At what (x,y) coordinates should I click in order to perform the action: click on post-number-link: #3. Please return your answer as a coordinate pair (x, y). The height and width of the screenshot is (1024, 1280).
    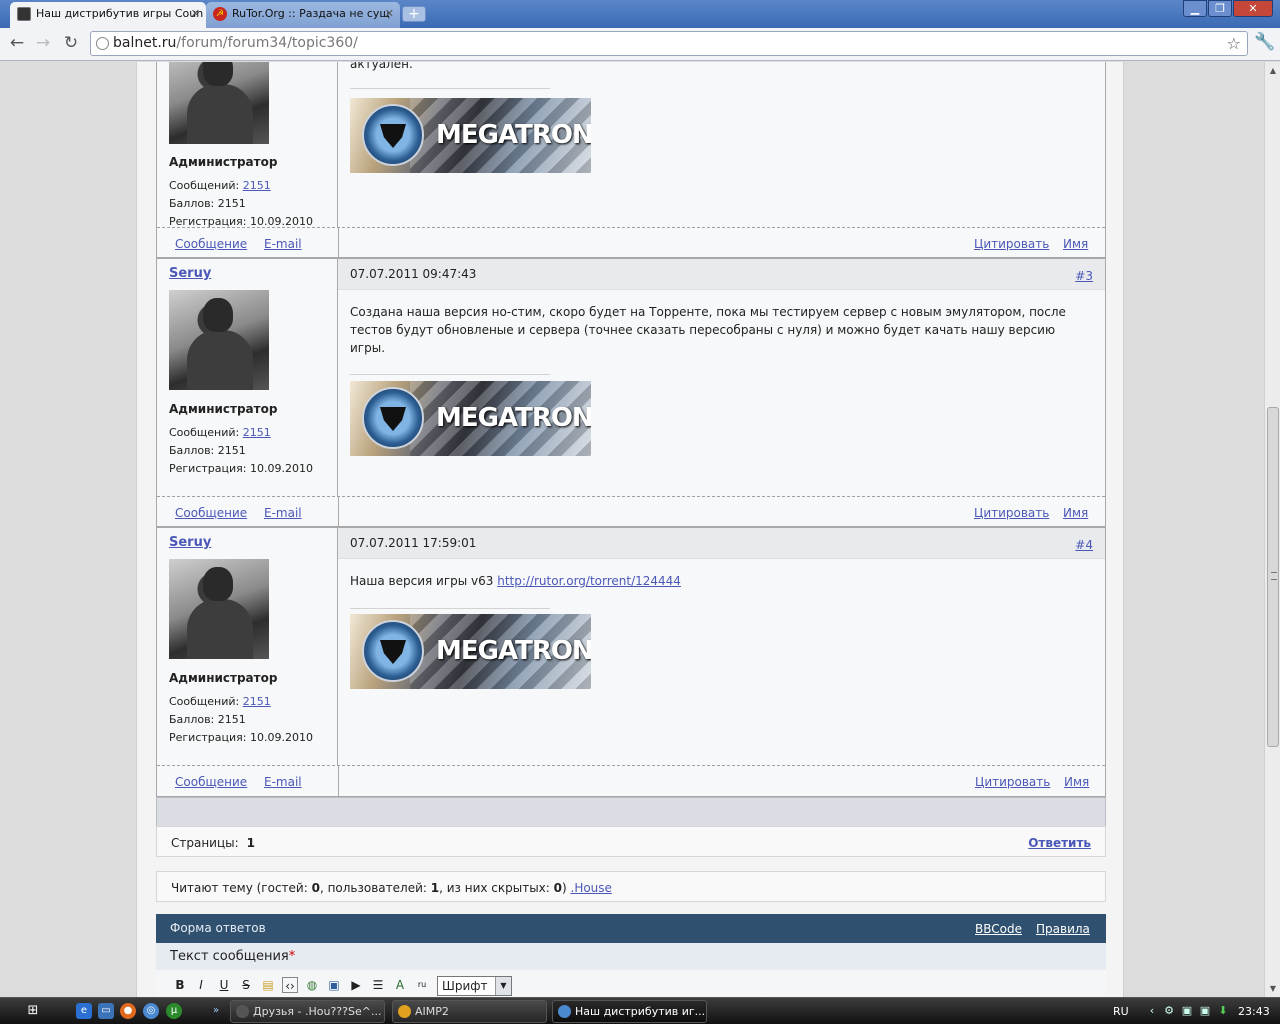
    Looking at the image, I should click on (1084, 276).